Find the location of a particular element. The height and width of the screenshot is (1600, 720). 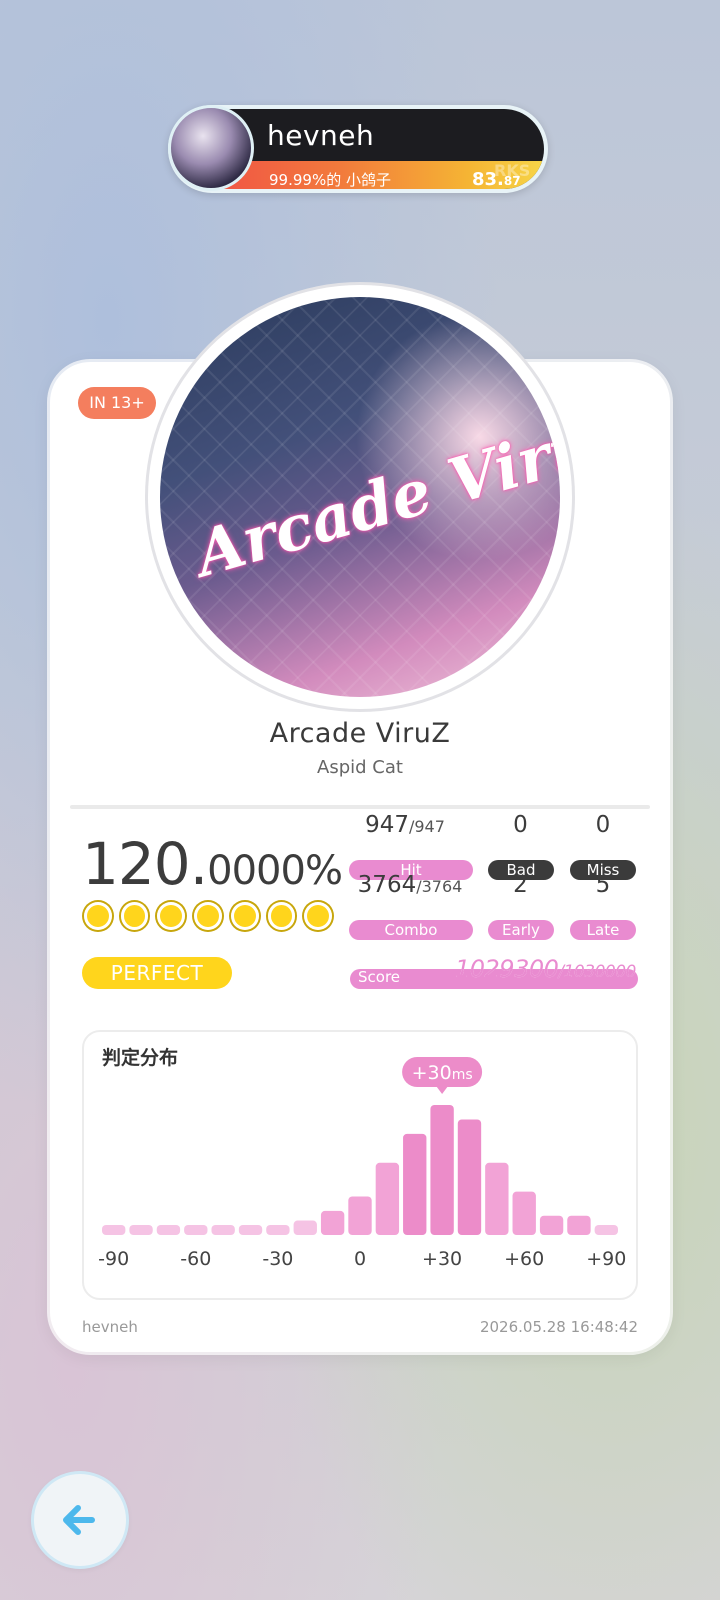

song-title: Arcade ViruZ is located at coordinates (360, 733).